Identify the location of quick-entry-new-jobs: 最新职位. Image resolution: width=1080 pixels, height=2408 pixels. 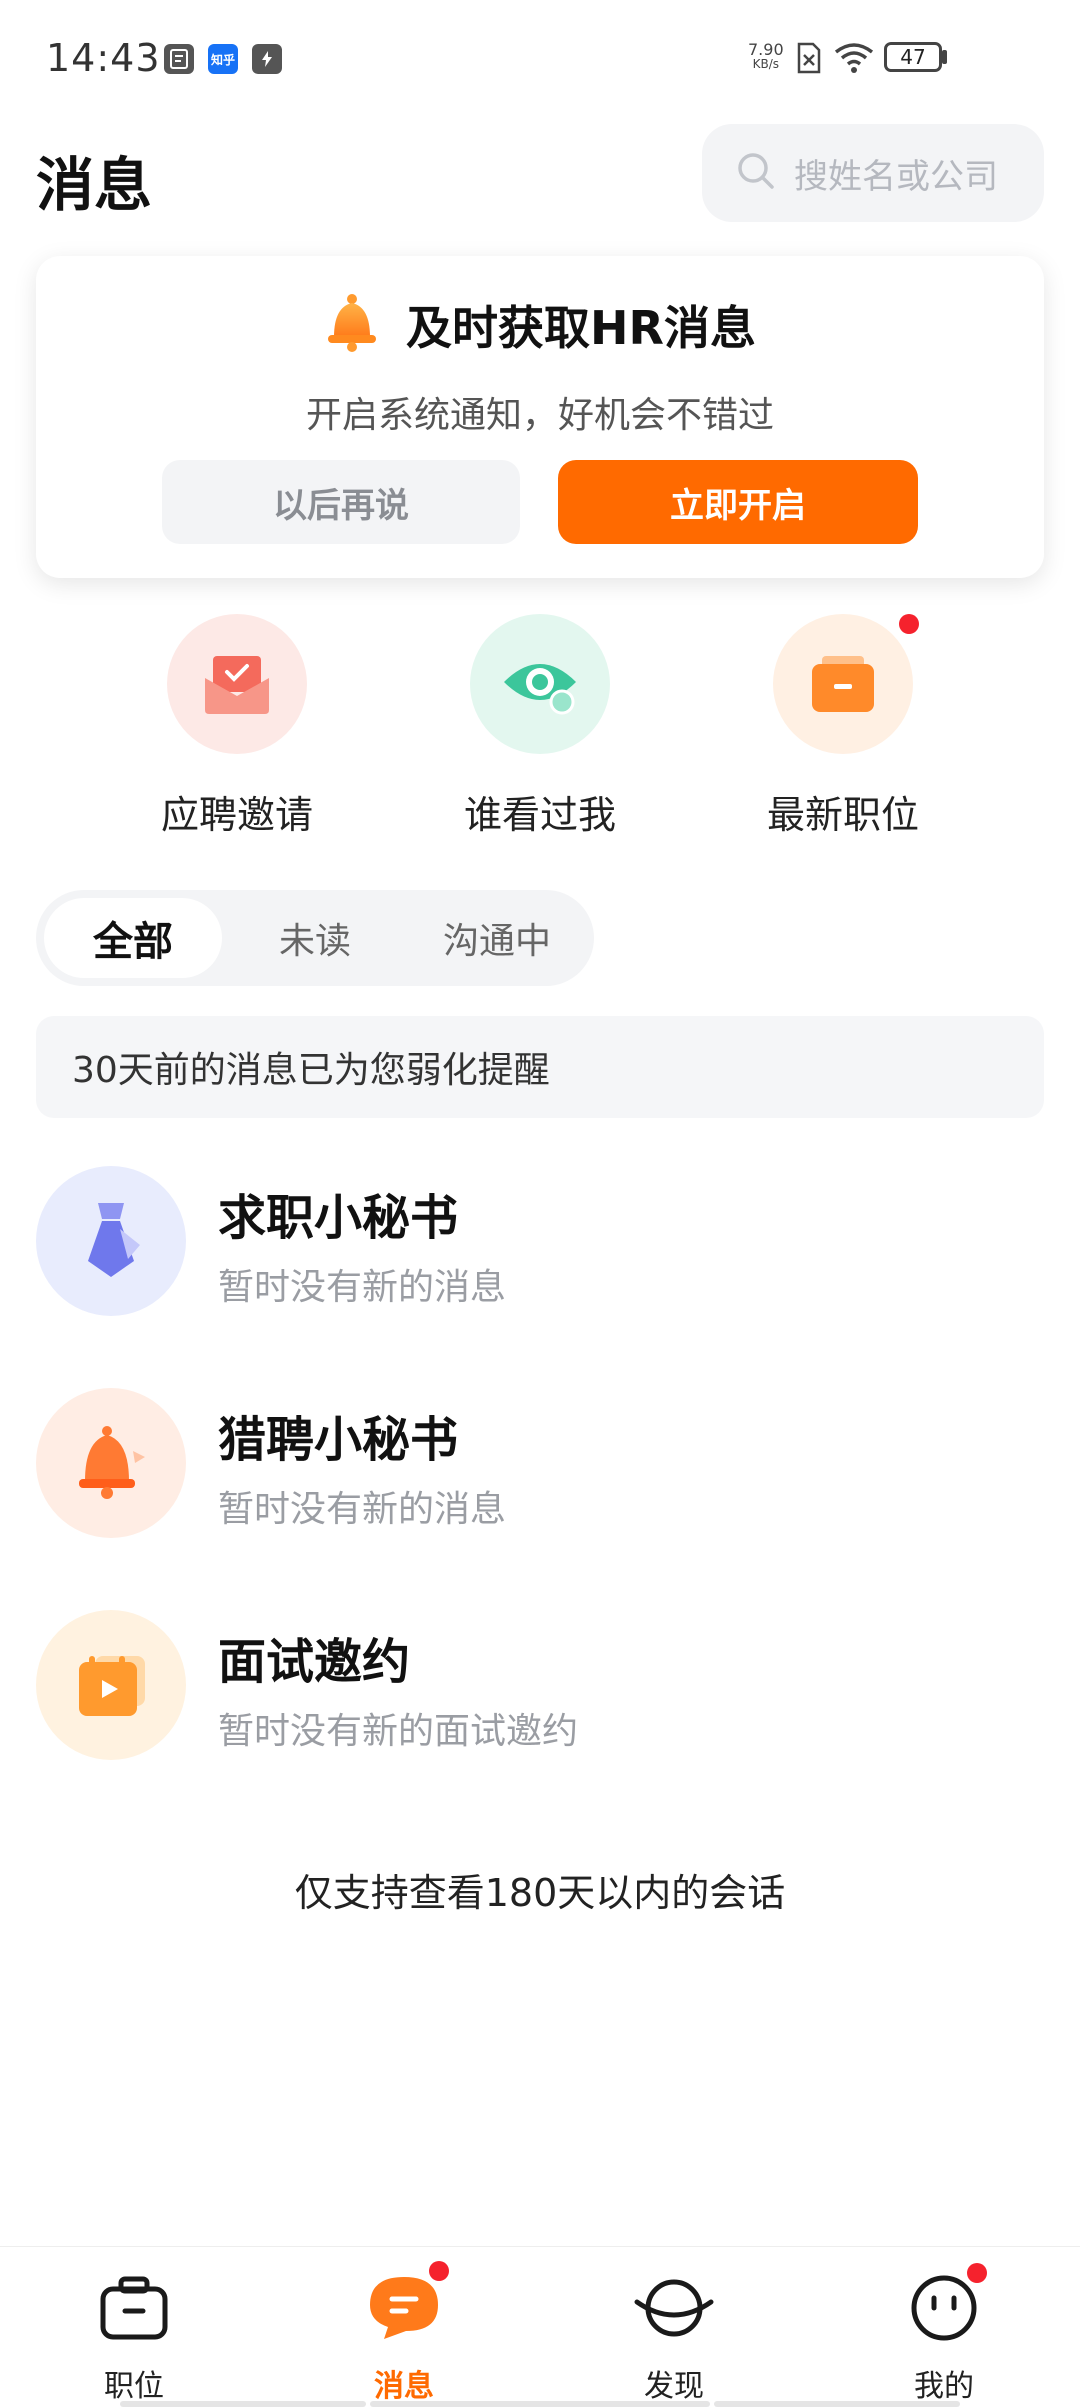
(843, 726).